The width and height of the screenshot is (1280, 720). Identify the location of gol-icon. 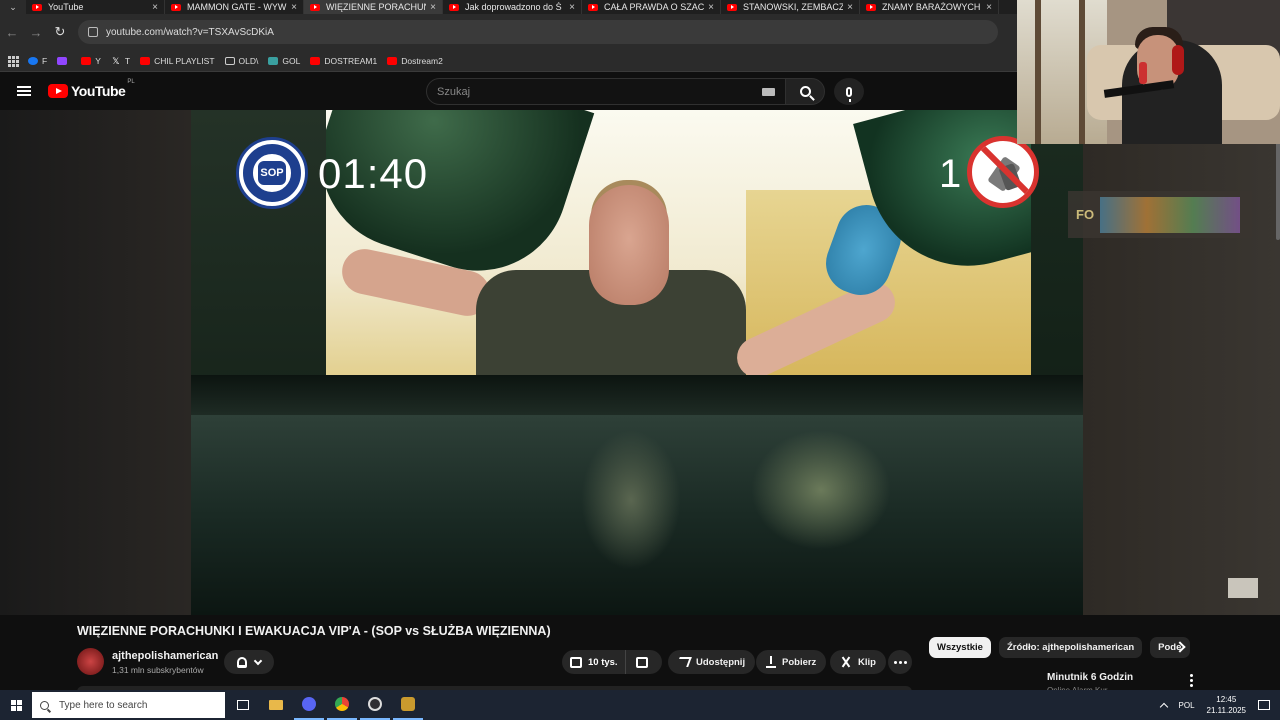
(273, 60).